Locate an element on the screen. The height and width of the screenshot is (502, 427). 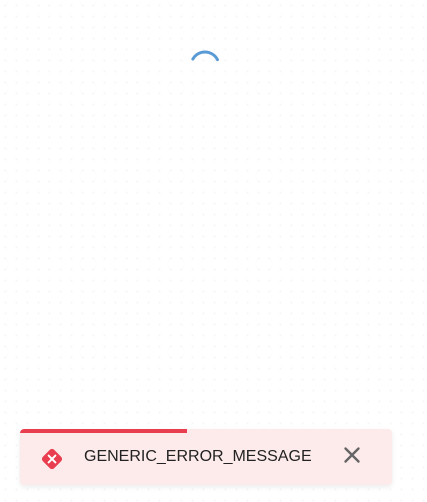
toast-close-button is located at coordinates (352, 455).